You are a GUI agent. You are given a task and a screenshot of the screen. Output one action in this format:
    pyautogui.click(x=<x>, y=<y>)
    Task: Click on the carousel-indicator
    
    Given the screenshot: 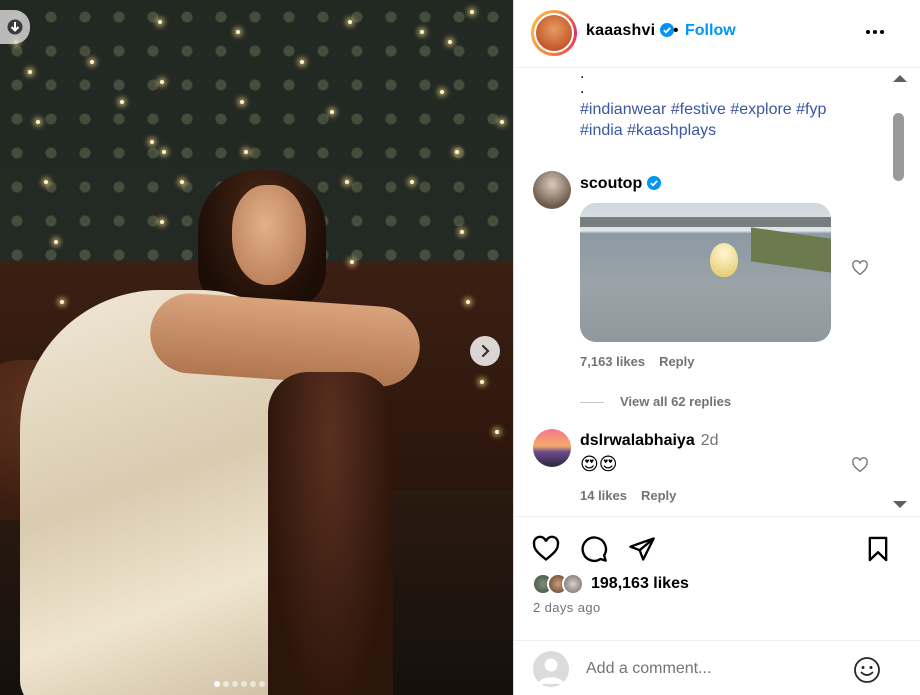 What is the action you would take?
    pyautogui.click(x=239, y=684)
    